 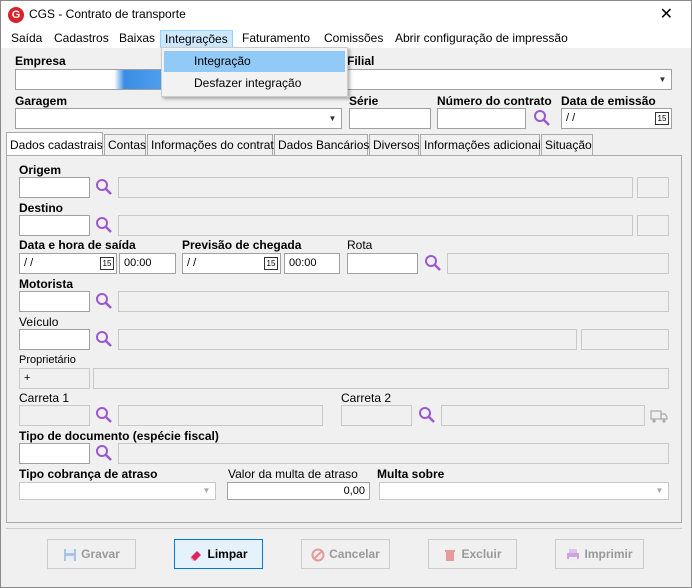 What do you see at coordinates (666, 14) in the screenshot?
I see `close-button: ✕` at bounding box center [666, 14].